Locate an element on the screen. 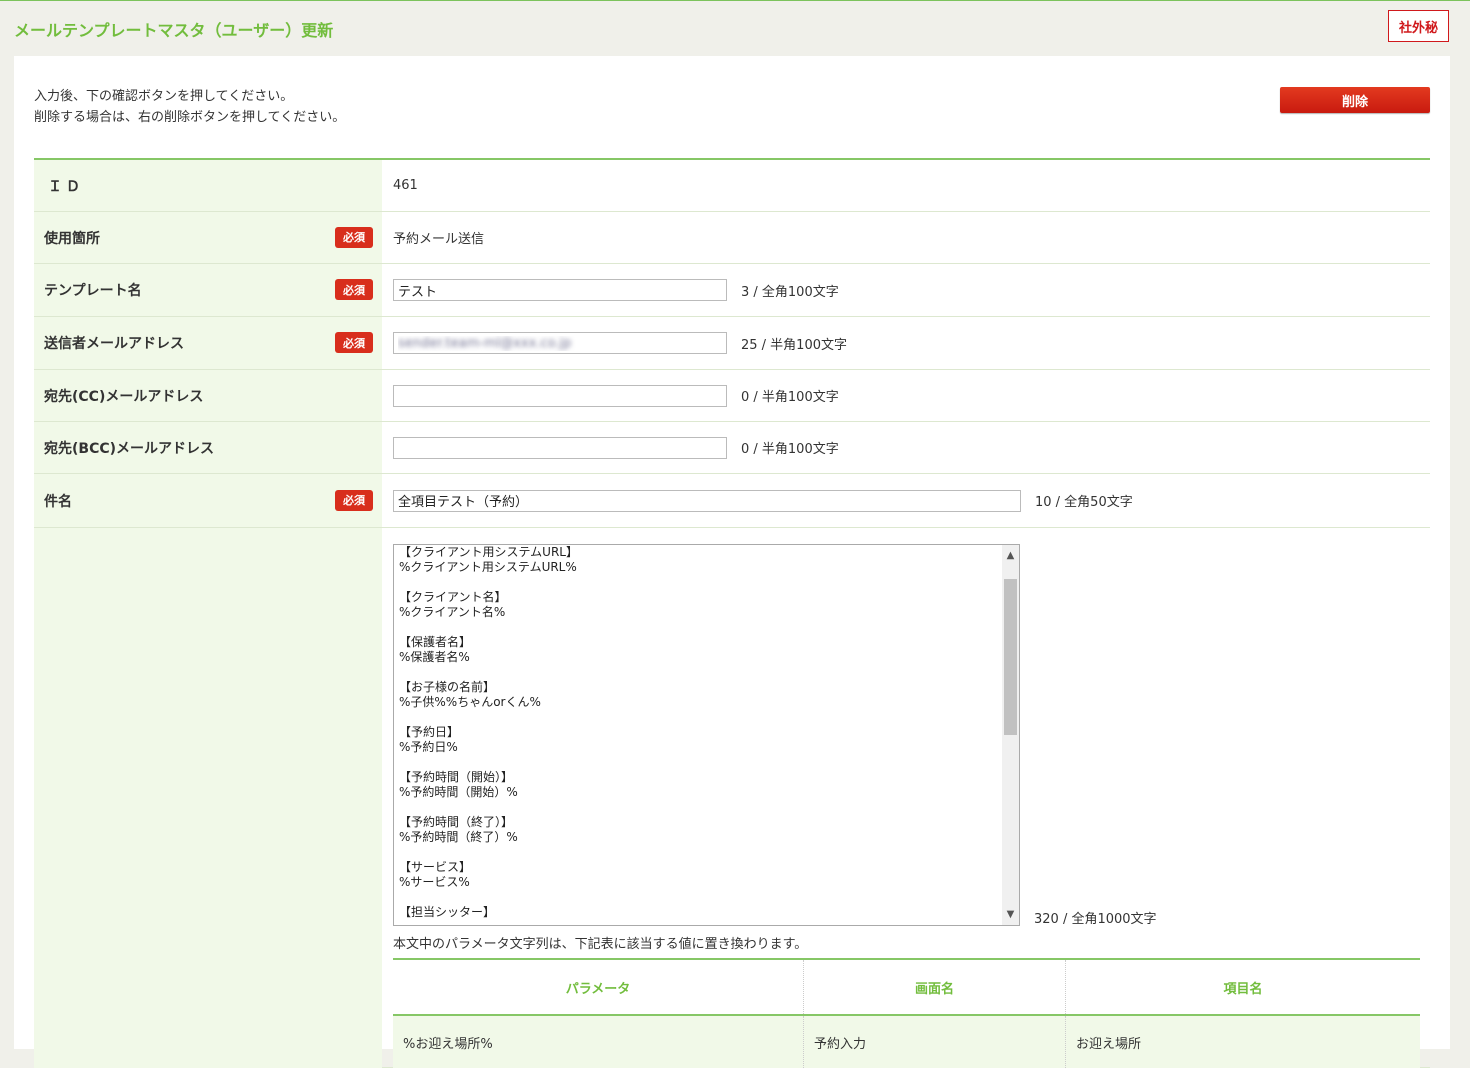 The height and width of the screenshot is (1068, 1470). label-subject: 件名 必須 is located at coordinates (208, 500).